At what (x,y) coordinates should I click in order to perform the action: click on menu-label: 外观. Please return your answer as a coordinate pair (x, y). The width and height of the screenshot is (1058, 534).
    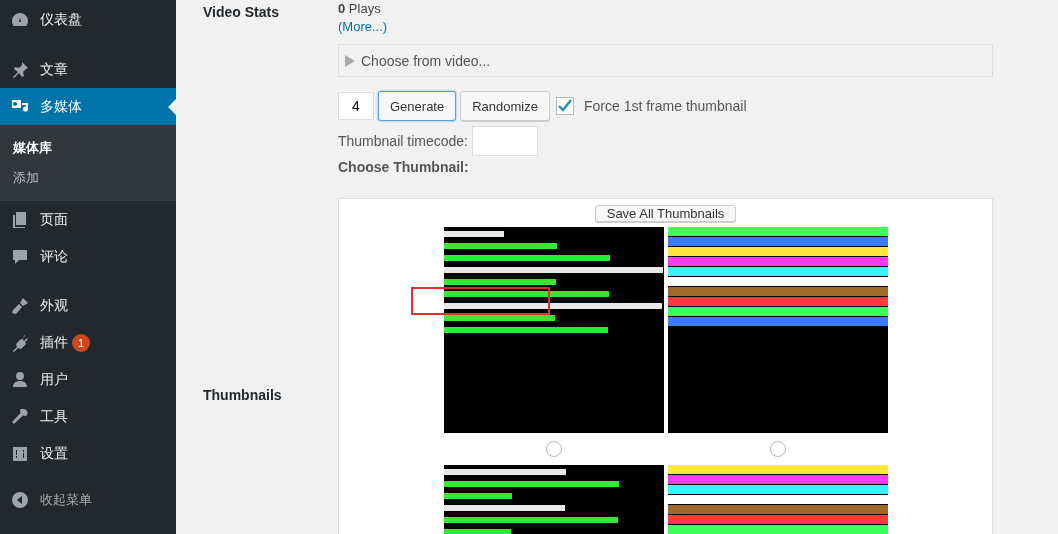
    Looking at the image, I should click on (54, 305).